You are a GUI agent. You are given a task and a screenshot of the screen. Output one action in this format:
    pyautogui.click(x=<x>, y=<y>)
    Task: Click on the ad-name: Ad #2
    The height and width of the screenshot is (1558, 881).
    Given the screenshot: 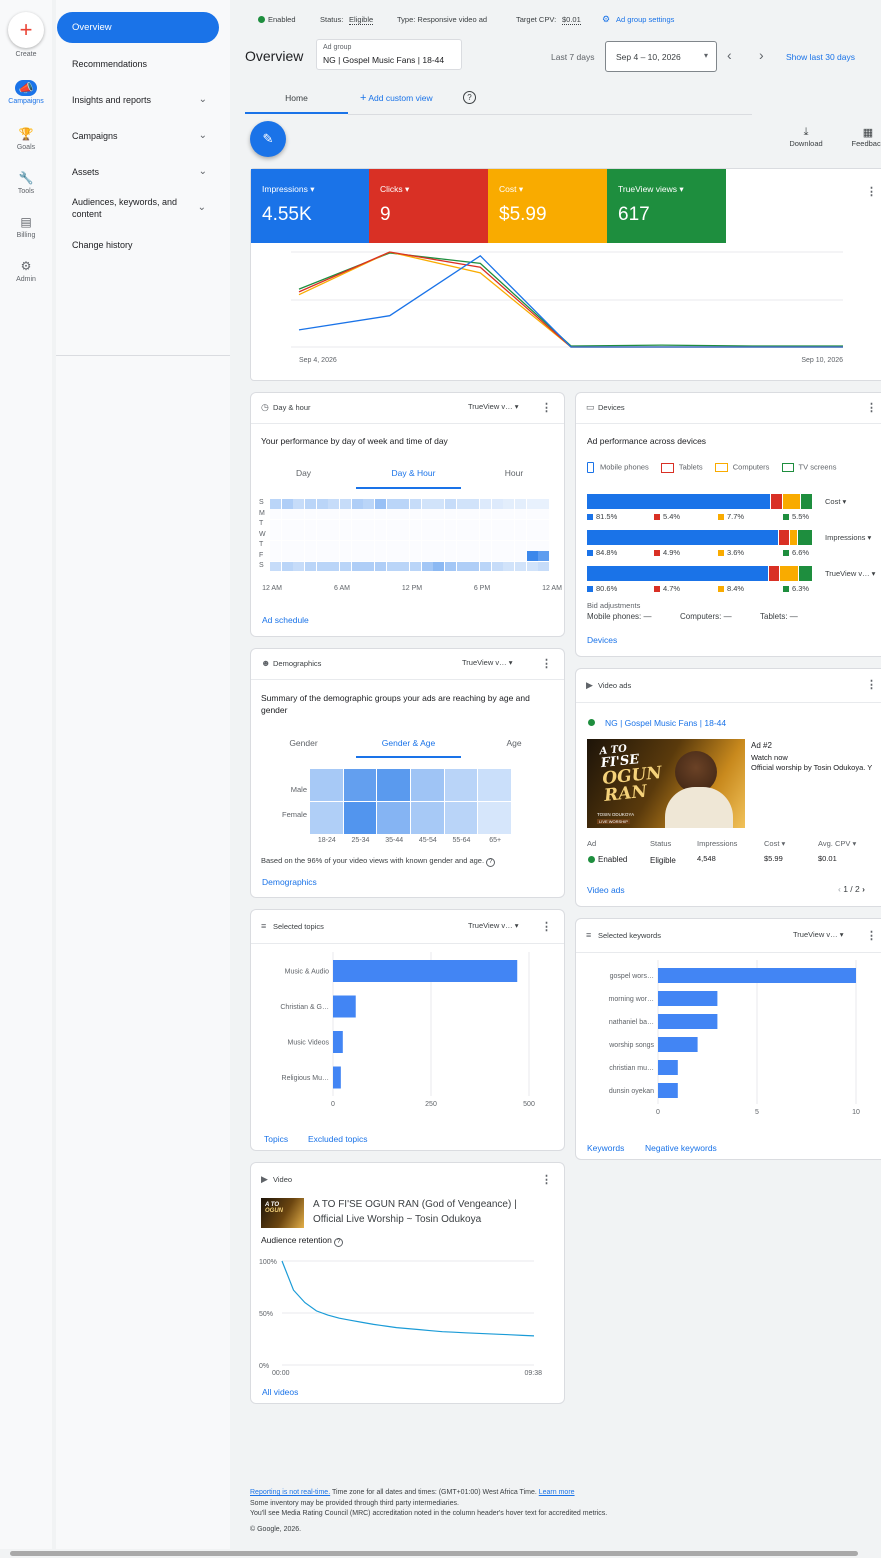 What is the action you would take?
    pyautogui.click(x=761, y=745)
    